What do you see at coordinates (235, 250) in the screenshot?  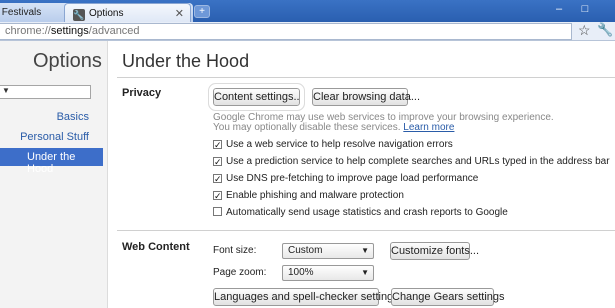 I see `font-size-label: Font size:` at bounding box center [235, 250].